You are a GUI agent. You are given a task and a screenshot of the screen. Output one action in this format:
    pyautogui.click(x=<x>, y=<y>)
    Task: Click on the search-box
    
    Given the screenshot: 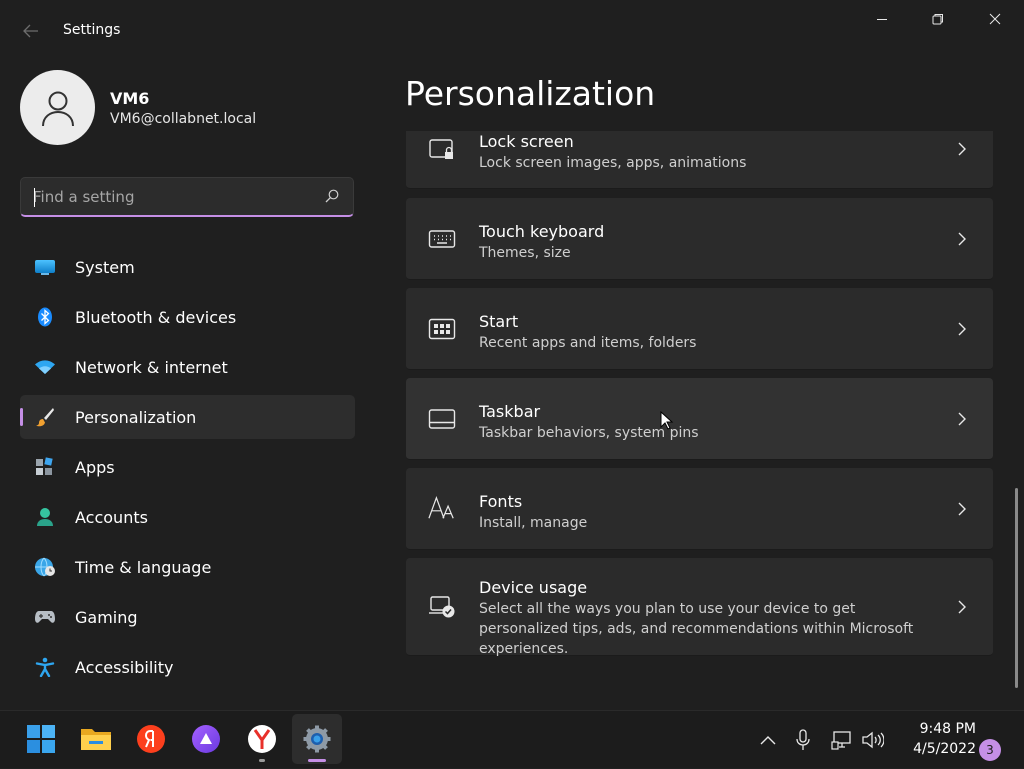 What is the action you would take?
    pyautogui.click(x=187, y=197)
    